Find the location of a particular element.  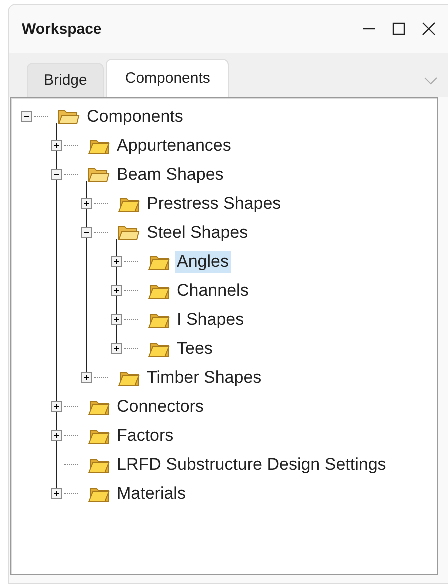

window-title: Workspace is located at coordinates (62, 29).